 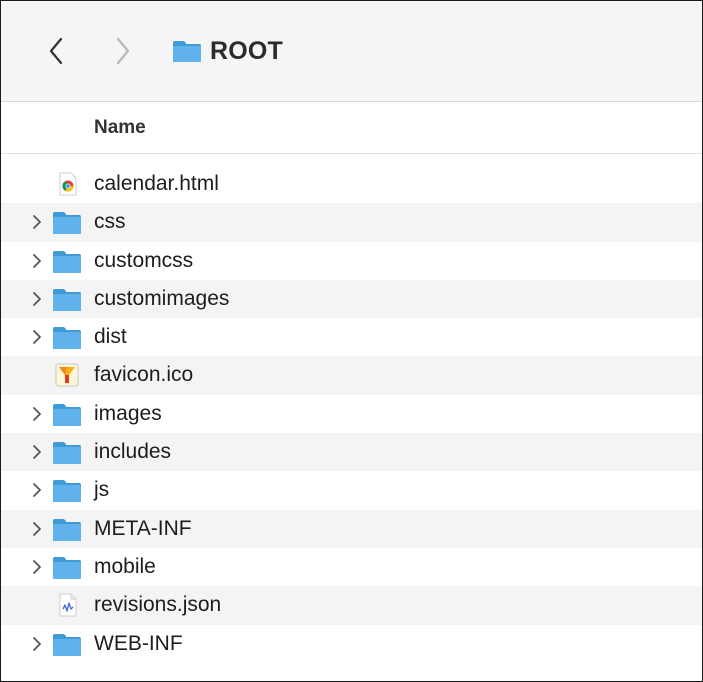 What do you see at coordinates (351, 375) in the screenshot?
I see `file-row: favicon.ico` at bounding box center [351, 375].